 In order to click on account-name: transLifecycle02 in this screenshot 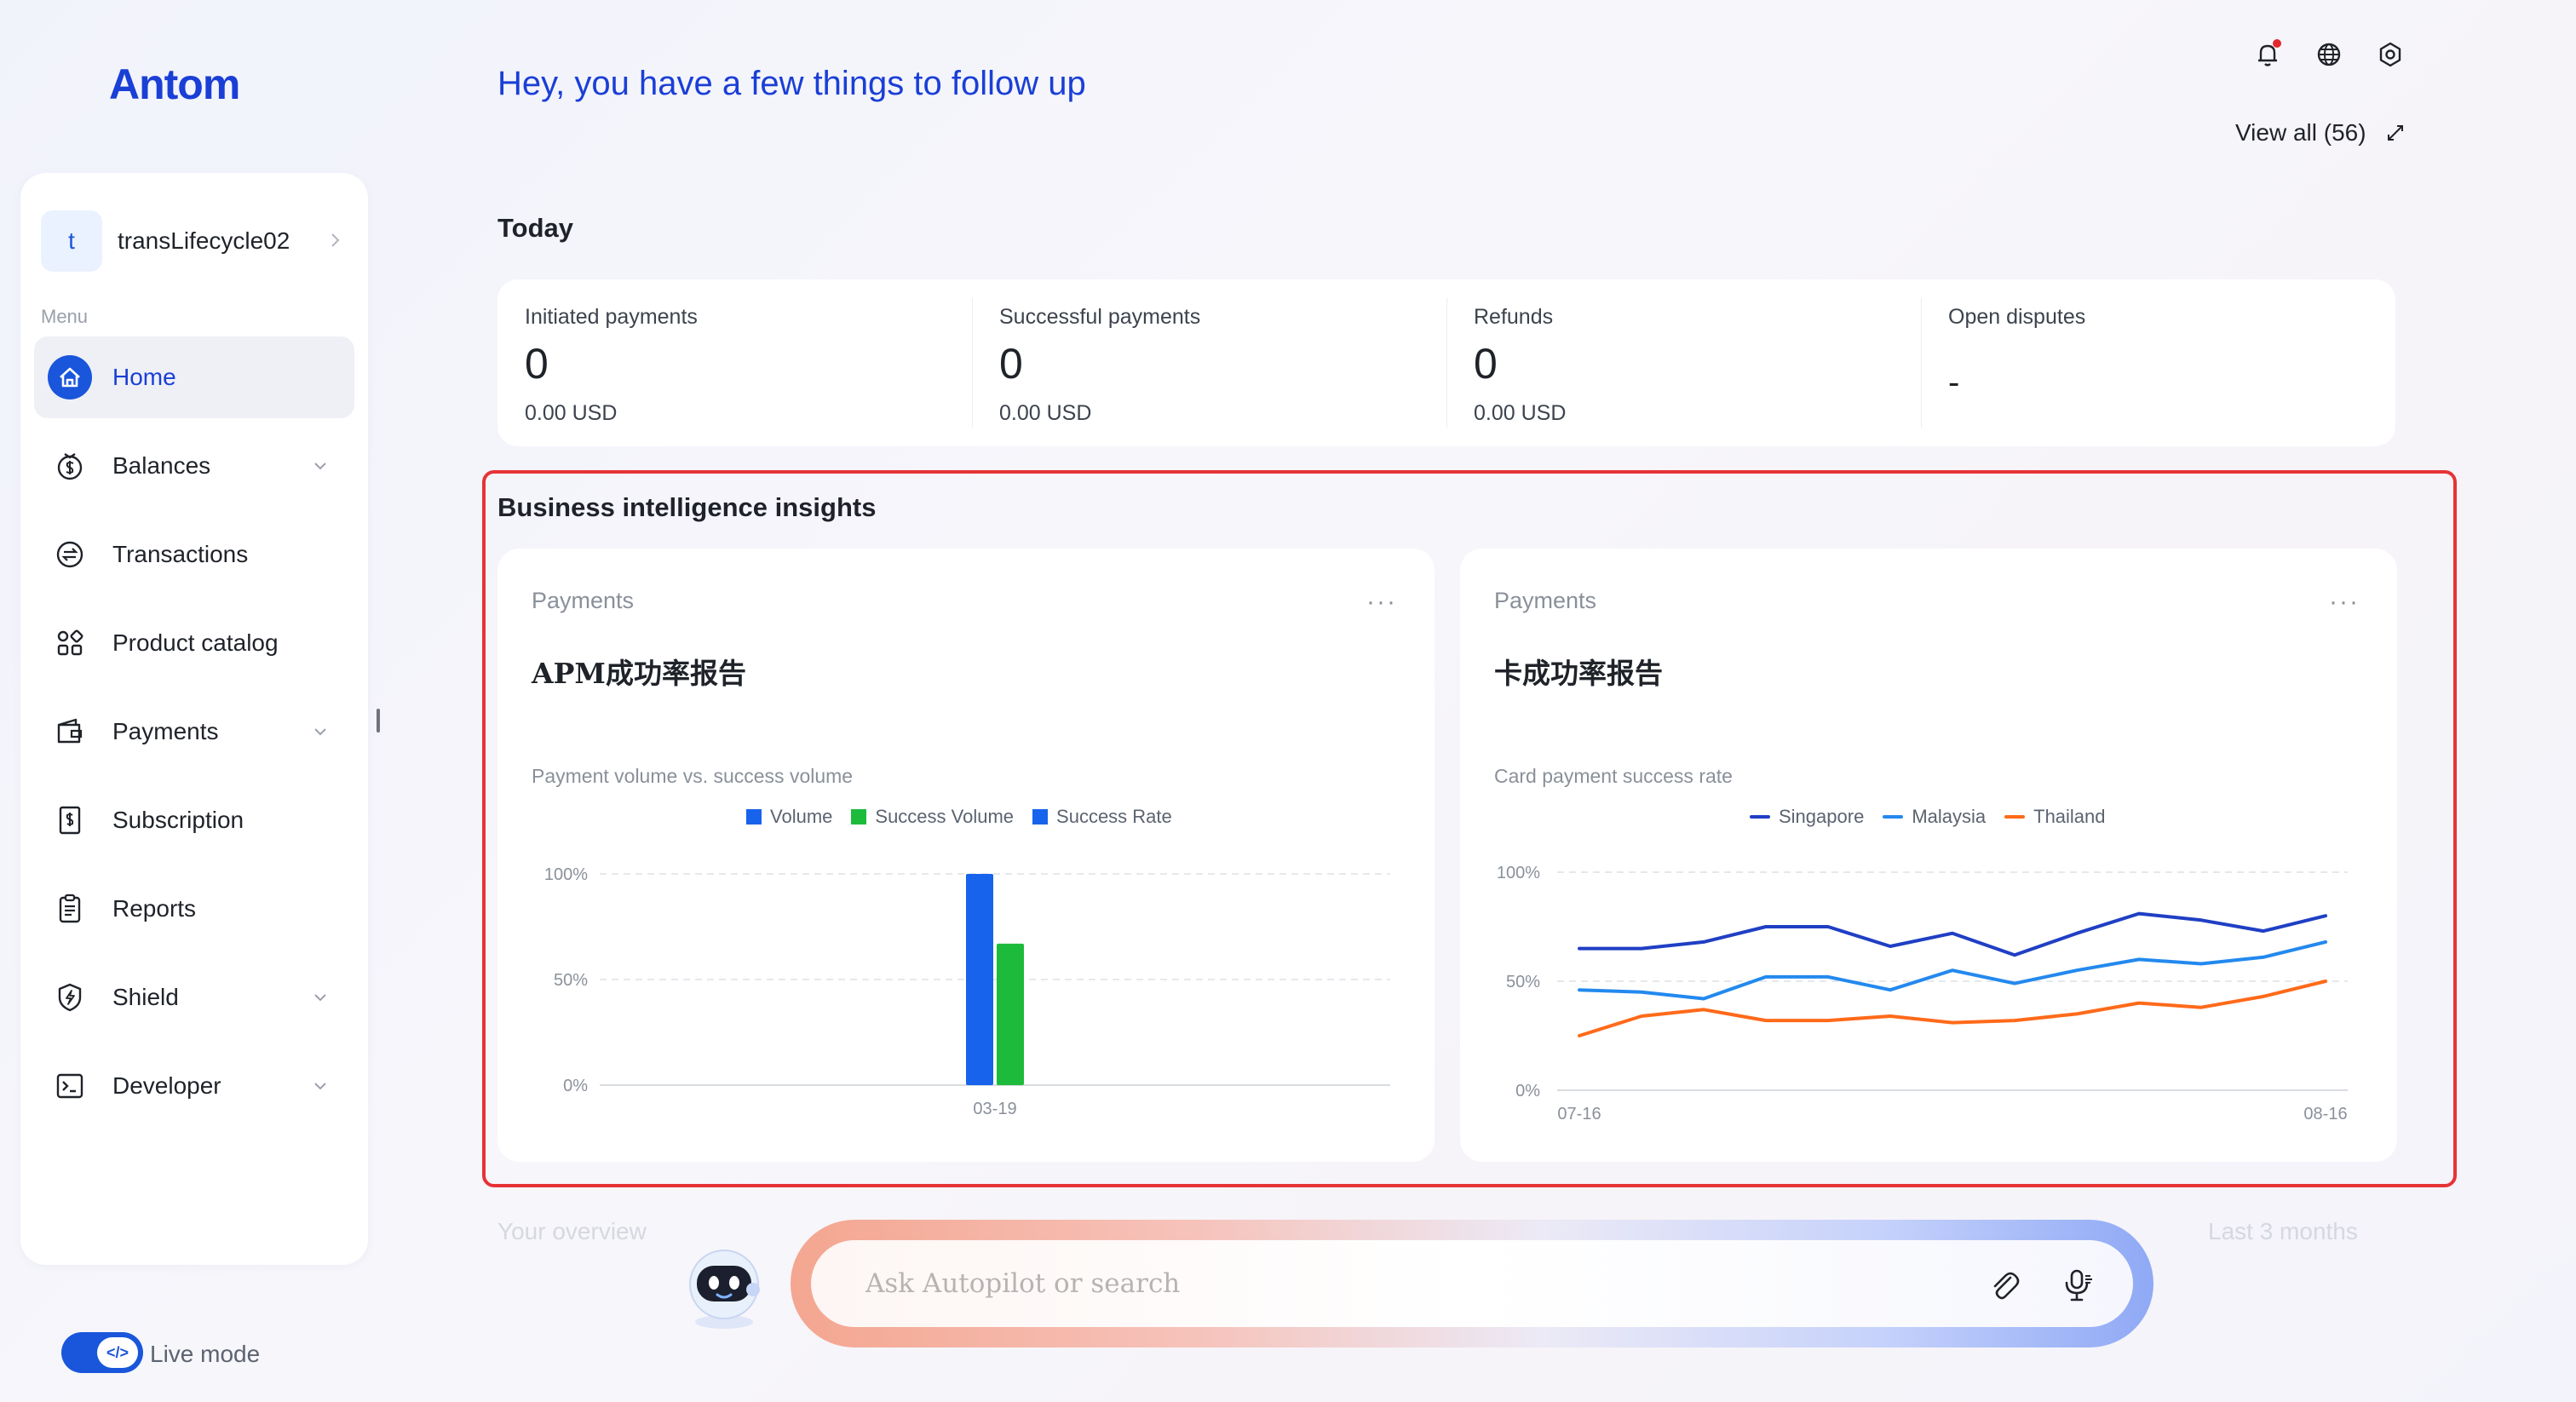, I will do `click(204, 240)`.